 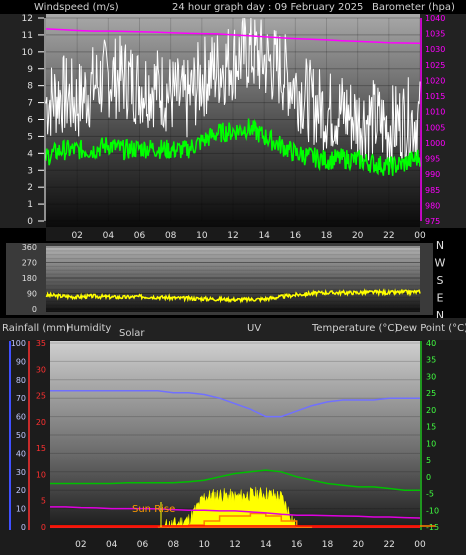 What do you see at coordinates (43, 527) in the screenshot?
I see `rain-y-tick-label: 0` at bounding box center [43, 527].